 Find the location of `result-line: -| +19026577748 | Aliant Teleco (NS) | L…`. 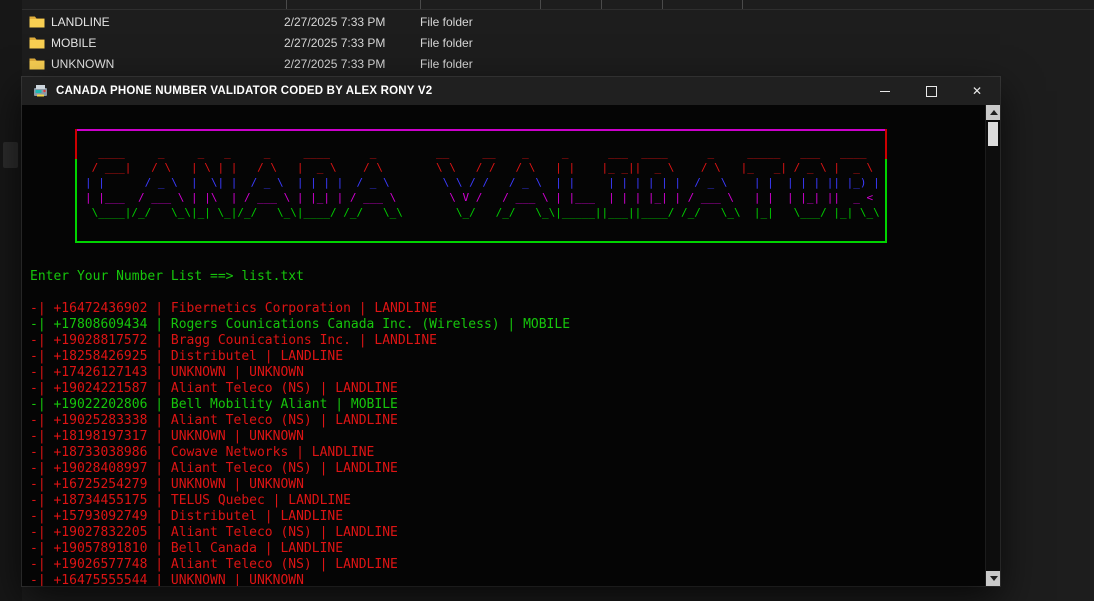

result-line: -| +19026577748 | Aliant Teleco (NS) | L… is located at coordinates (214, 564).